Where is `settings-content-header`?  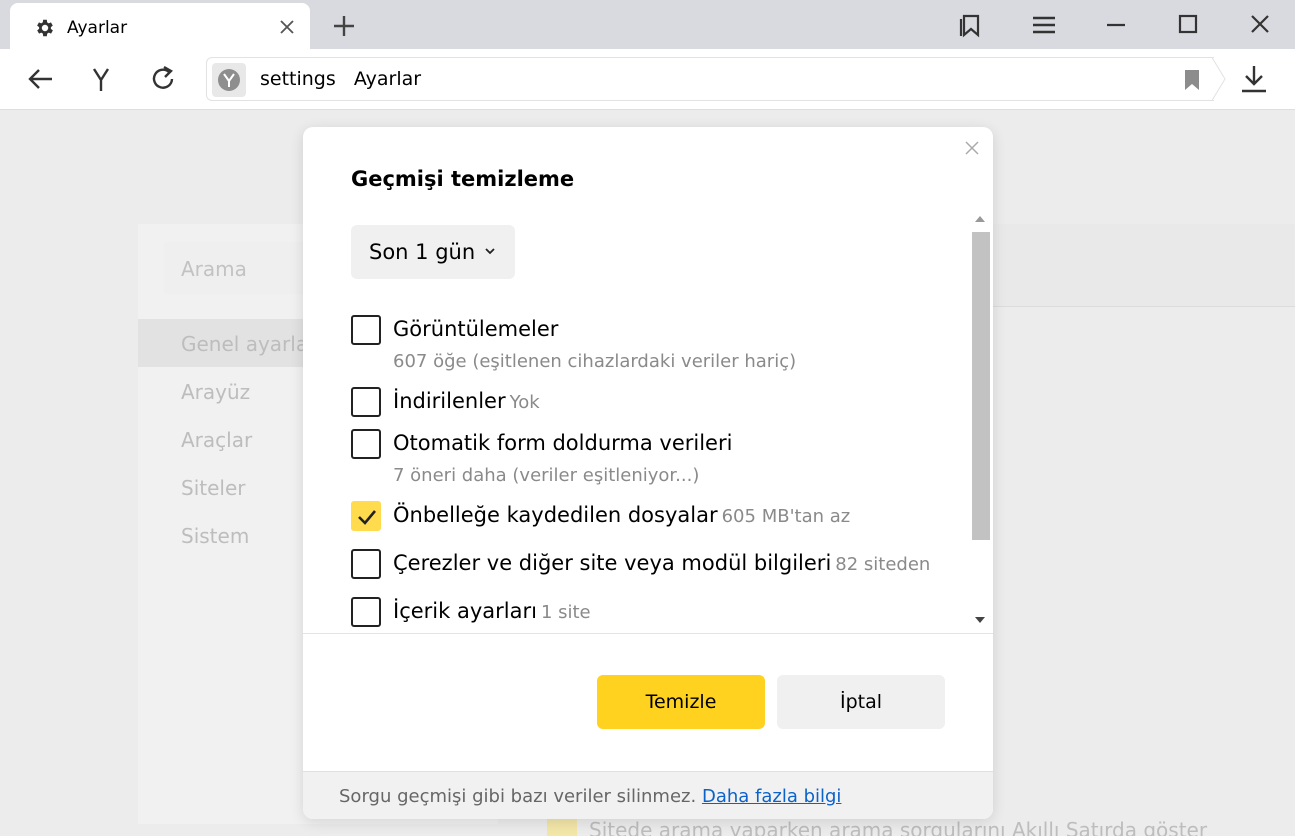
settings-content-header is located at coordinates (1144, 265).